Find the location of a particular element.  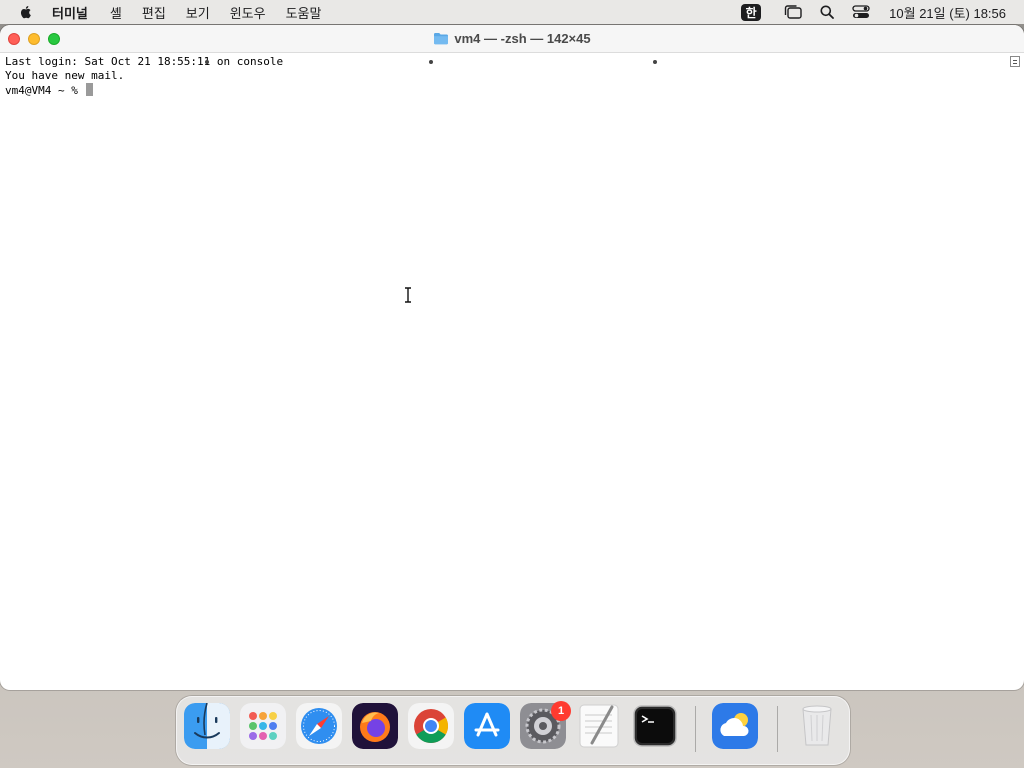

finder-icon is located at coordinates (207, 726).